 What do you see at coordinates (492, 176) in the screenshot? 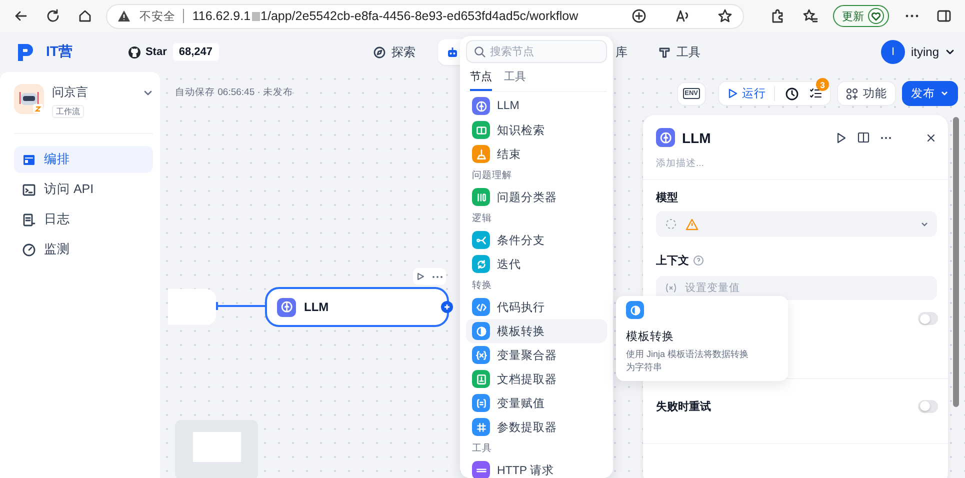
I see `group-title: 问题理解` at bounding box center [492, 176].